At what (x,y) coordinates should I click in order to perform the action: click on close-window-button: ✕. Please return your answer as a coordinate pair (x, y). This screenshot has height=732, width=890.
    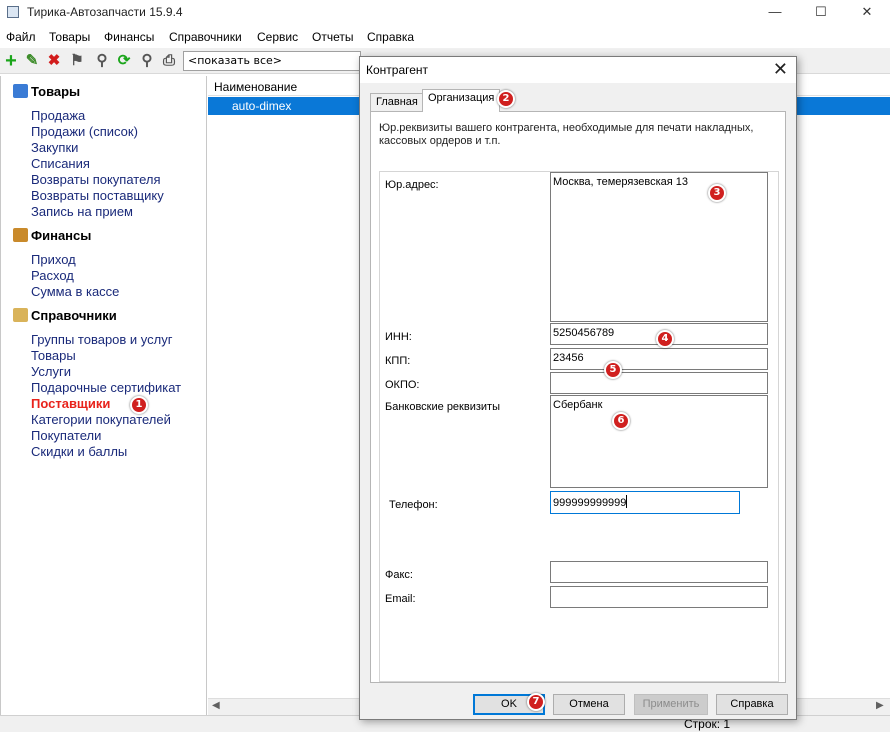
    Looking at the image, I should click on (867, 13).